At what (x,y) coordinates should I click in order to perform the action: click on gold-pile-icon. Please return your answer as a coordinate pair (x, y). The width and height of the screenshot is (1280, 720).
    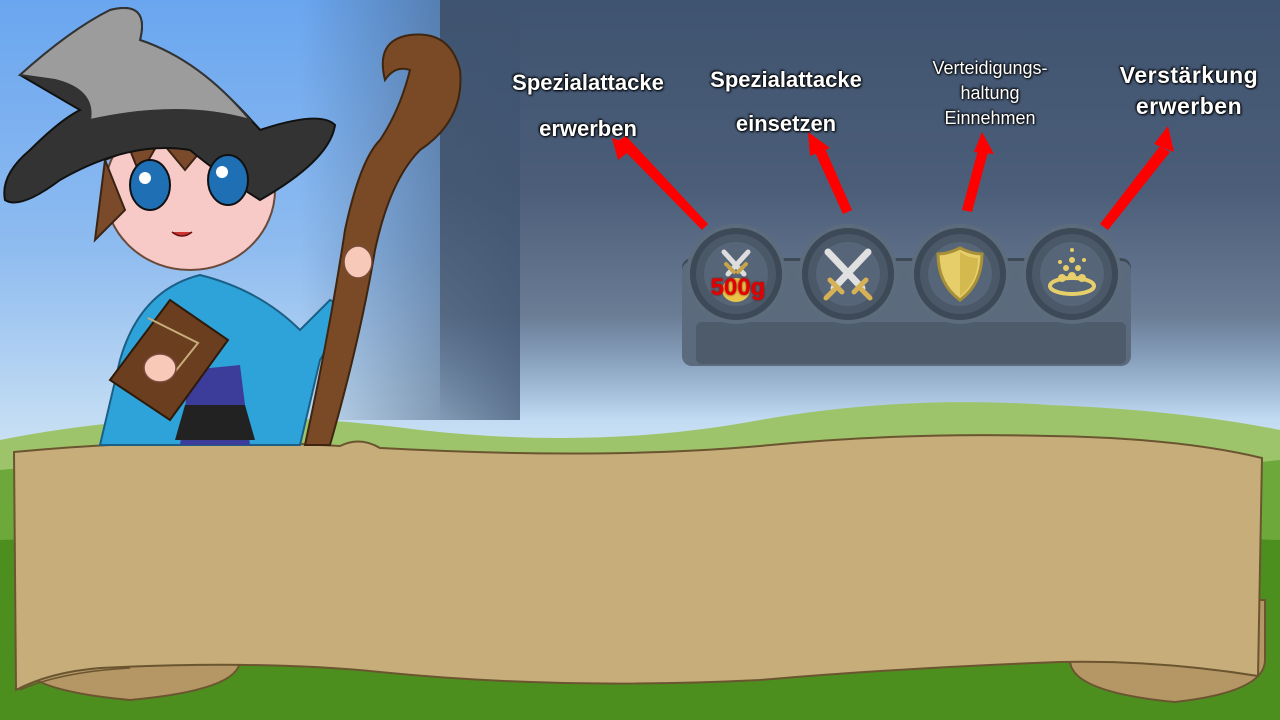
    Looking at the image, I should click on (1072, 272).